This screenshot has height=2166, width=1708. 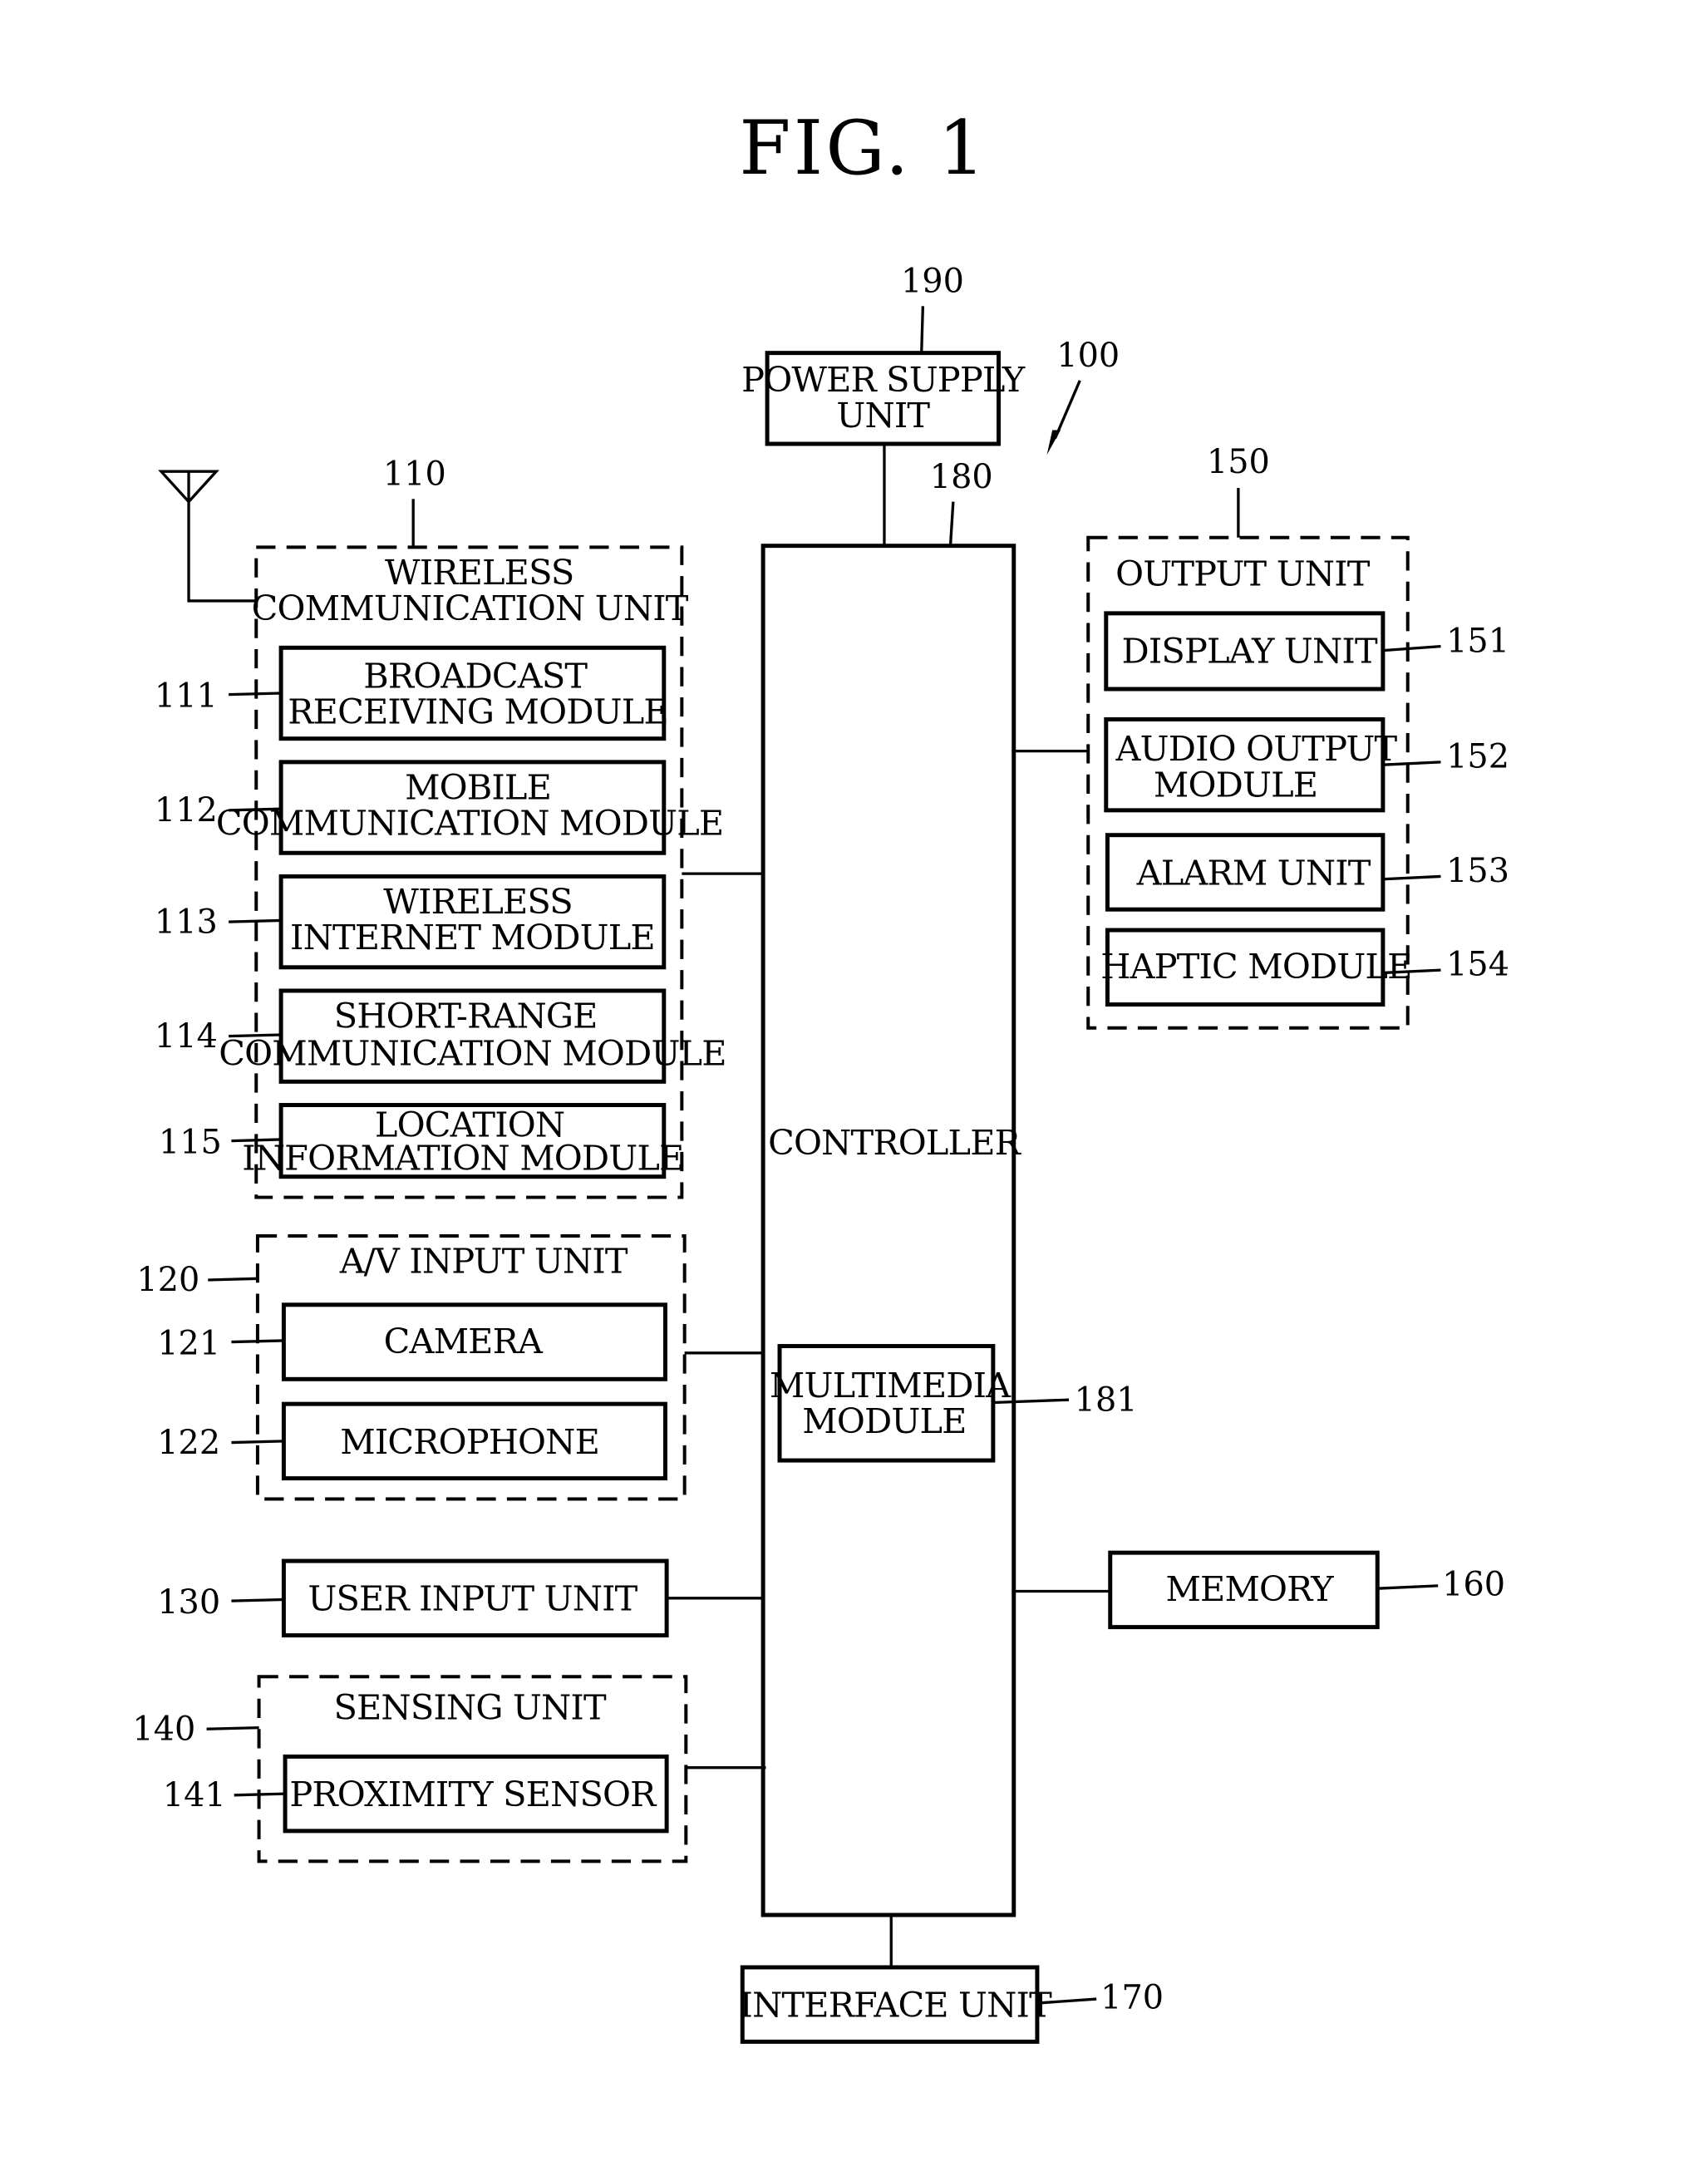 What do you see at coordinates (462, 1158) in the screenshot?
I see `svg-text: INFORMATION MODULE` at bounding box center [462, 1158].